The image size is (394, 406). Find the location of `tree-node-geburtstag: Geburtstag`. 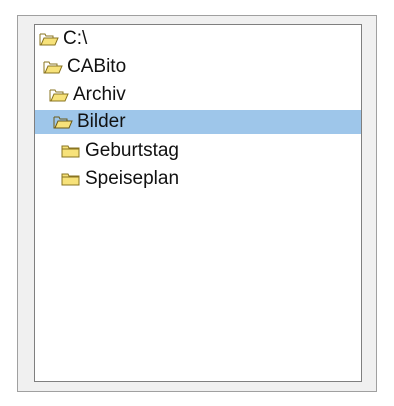

tree-node-geburtstag: Geburtstag is located at coordinates (120, 151).